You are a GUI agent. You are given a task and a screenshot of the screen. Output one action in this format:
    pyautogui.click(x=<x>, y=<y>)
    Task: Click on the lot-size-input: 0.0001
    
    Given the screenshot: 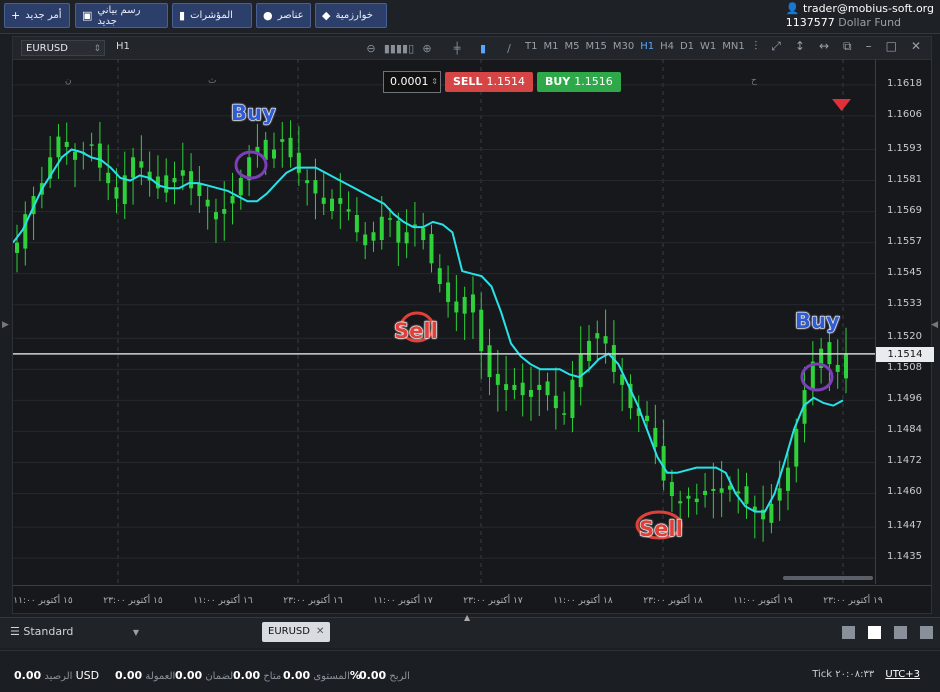 What is the action you would take?
    pyautogui.click(x=412, y=82)
    